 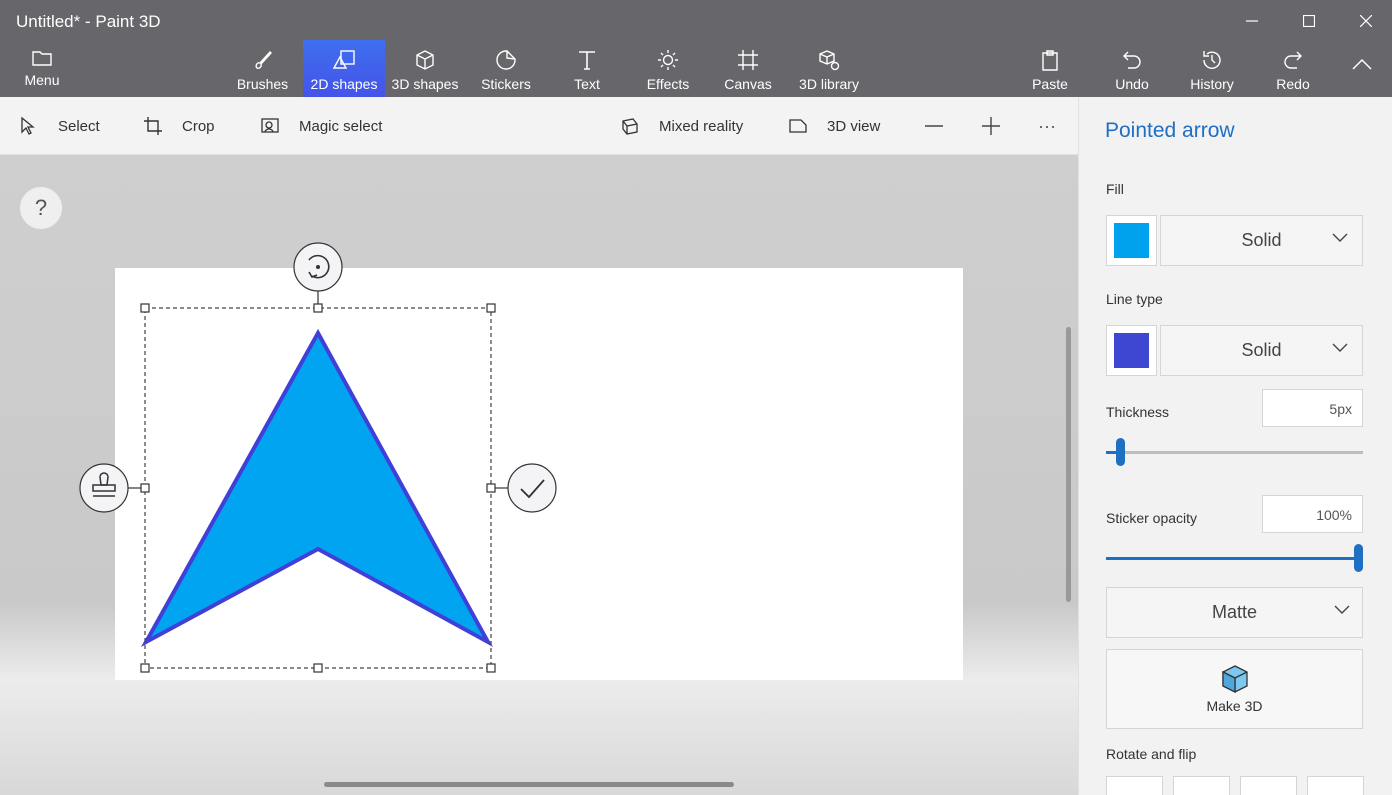 I want to click on undo-button: Undo, so click(x=1132, y=68).